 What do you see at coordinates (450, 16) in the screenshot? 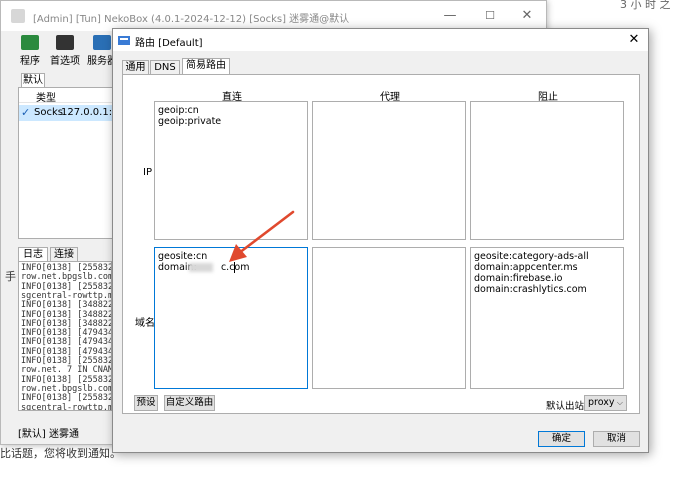
I see `minimize-button: —` at bounding box center [450, 16].